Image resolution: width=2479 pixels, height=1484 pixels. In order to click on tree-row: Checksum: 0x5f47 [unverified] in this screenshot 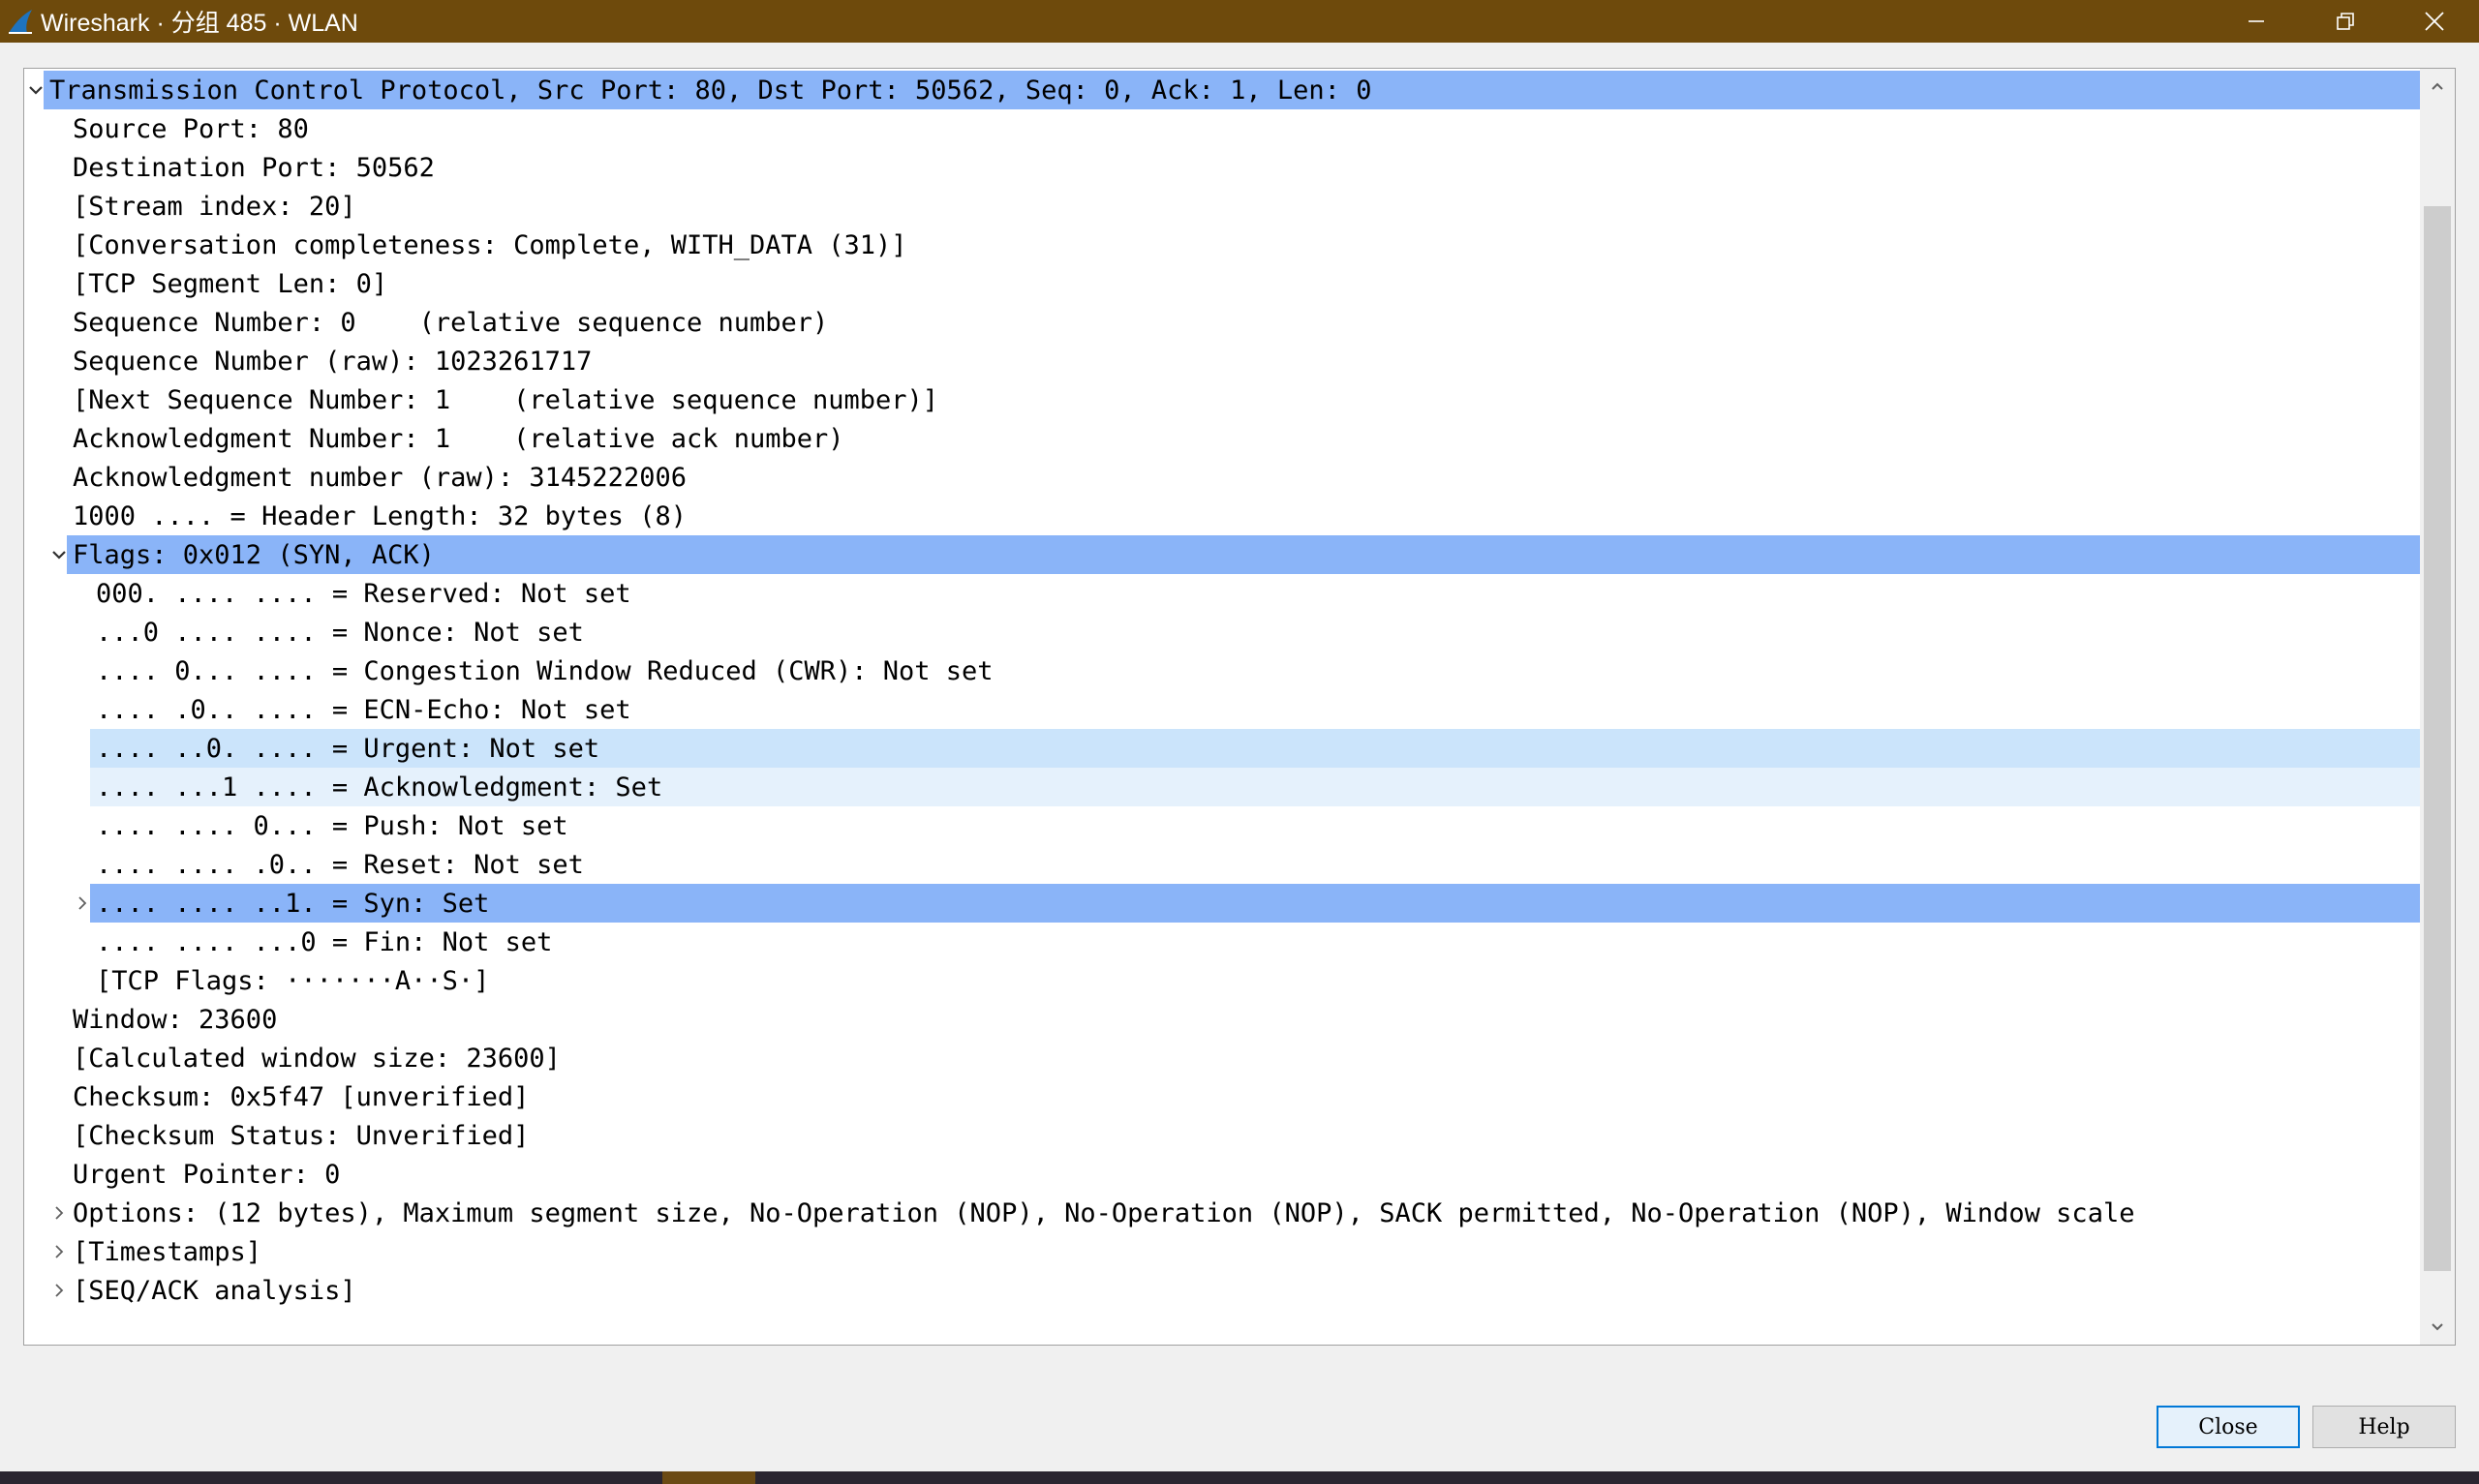, I will do `click(1243, 1096)`.